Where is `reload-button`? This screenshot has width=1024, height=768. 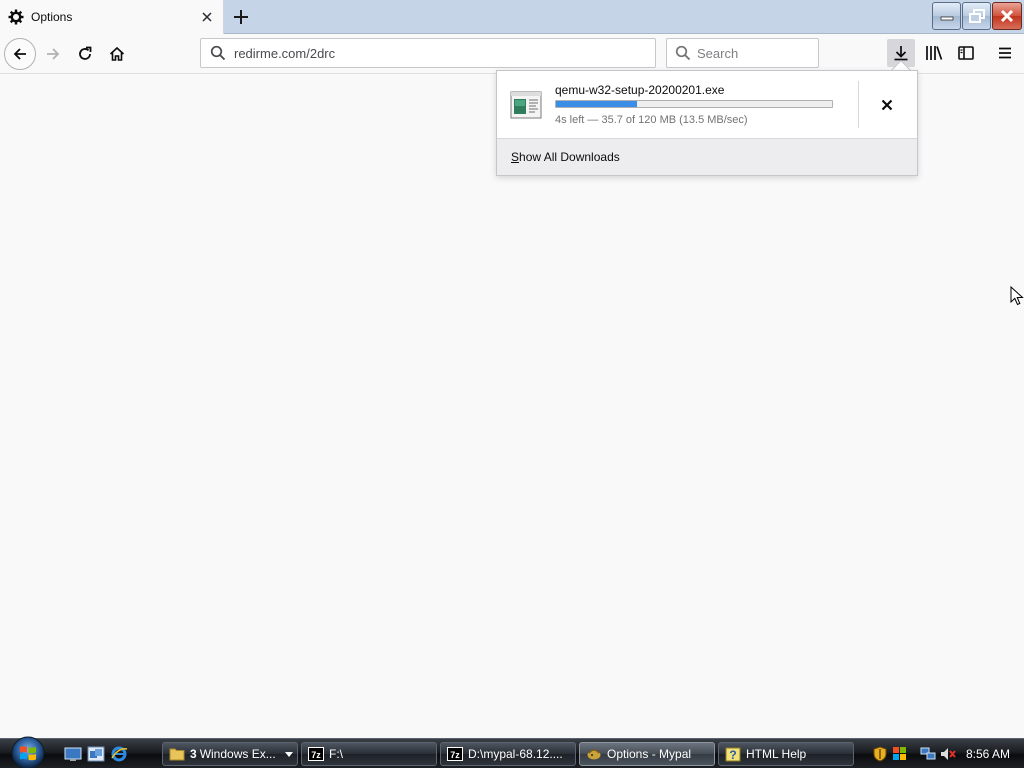 reload-button is located at coordinates (85, 54).